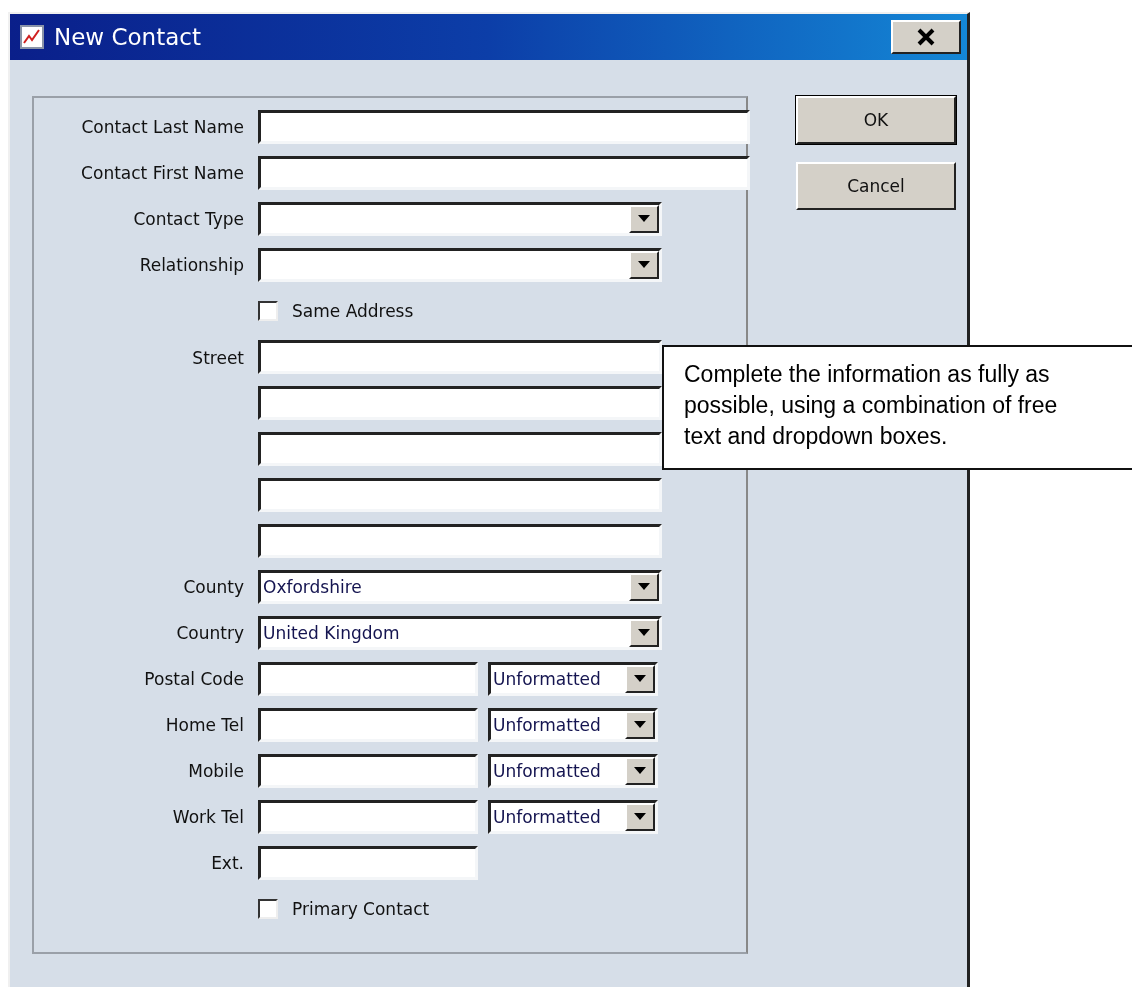  What do you see at coordinates (876, 186) in the screenshot?
I see `cancel-button: Cancel` at bounding box center [876, 186].